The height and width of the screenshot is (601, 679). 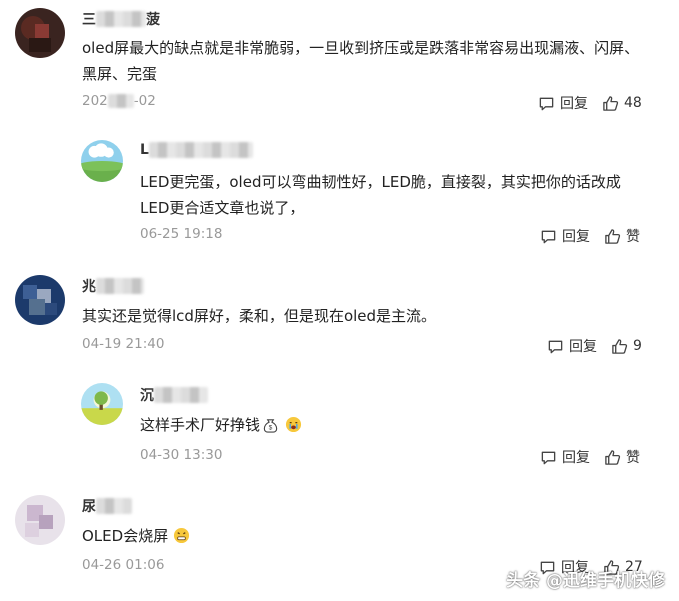 What do you see at coordinates (590, 103) in the screenshot?
I see `comment-actions: 回复 48` at bounding box center [590, 103].